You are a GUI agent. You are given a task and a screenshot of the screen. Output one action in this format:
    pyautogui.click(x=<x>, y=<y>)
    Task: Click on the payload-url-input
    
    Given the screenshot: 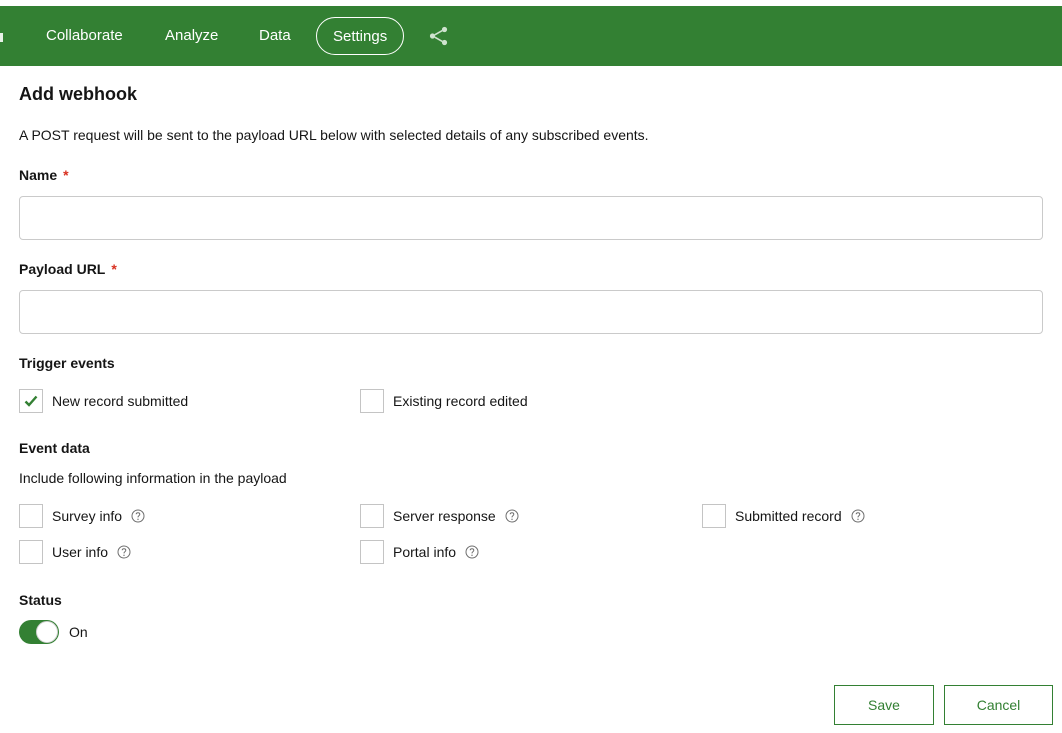 What is the action you would take?
    pyautogui.click(x=531, y=312)
    